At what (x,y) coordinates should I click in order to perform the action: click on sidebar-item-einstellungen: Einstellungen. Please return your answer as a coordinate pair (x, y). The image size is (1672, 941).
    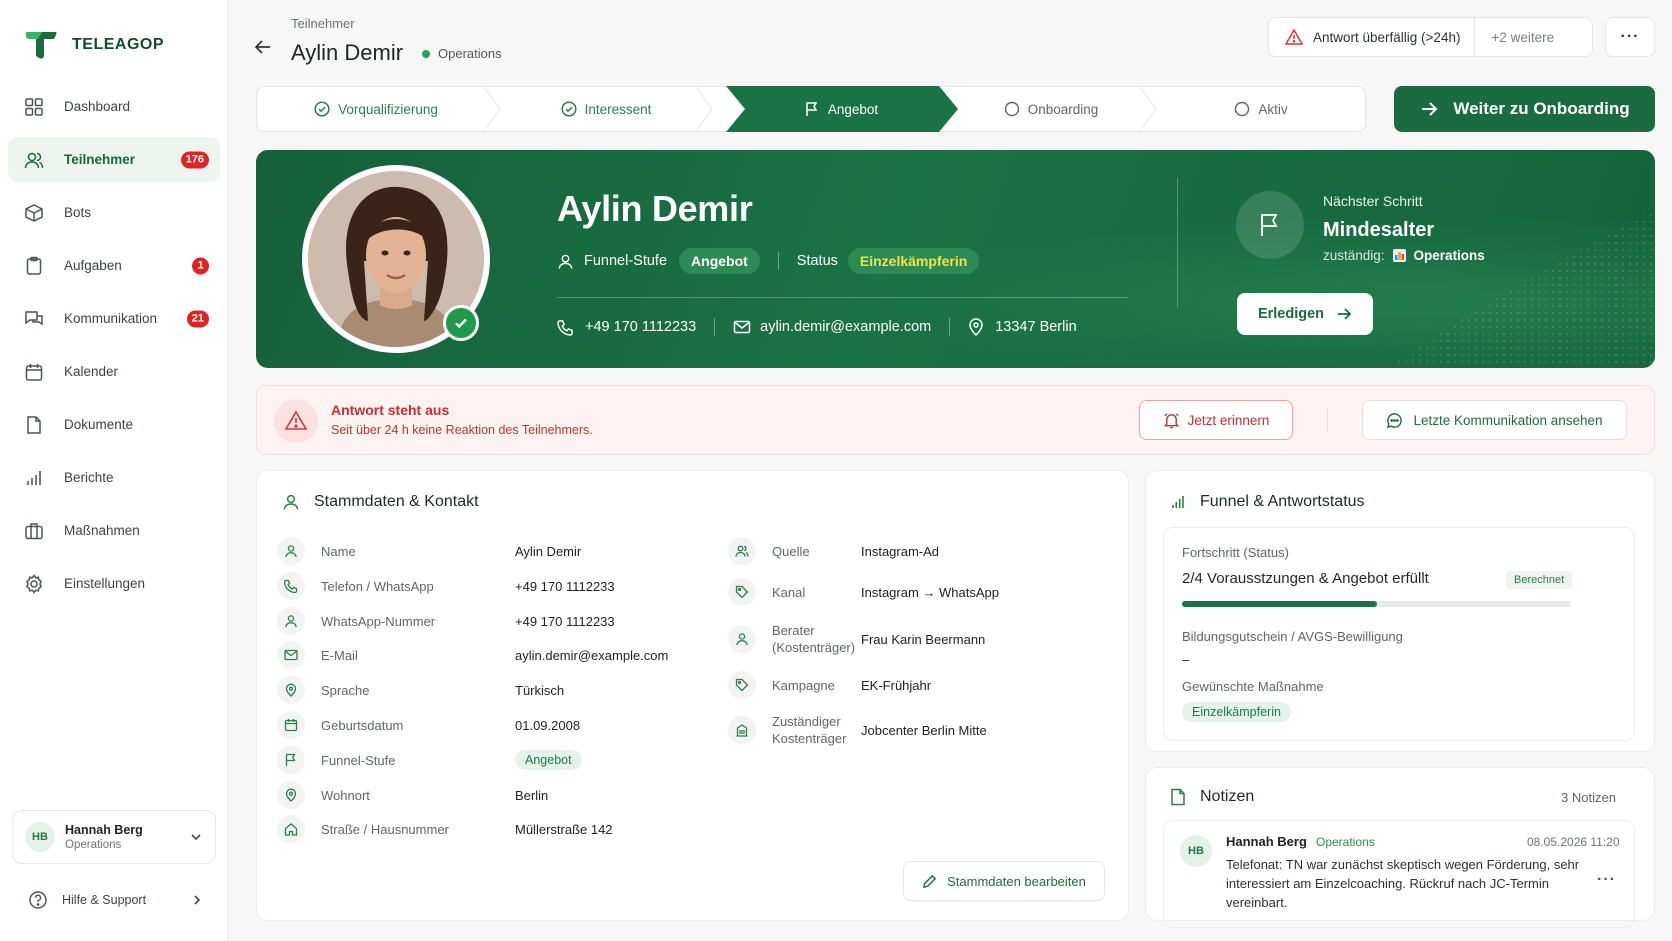
    Looking at the image, I should click on (114, 583).